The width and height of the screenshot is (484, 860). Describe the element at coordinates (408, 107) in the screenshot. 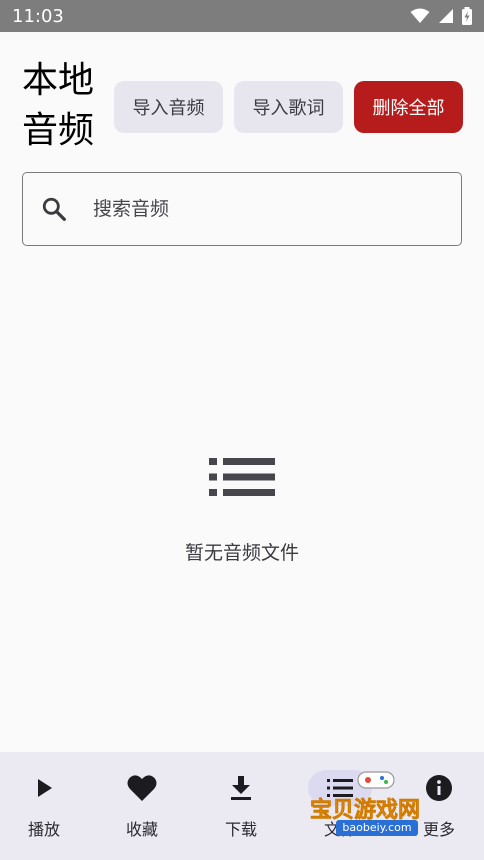

I see `delete-all-button: 删除全部` at that location.